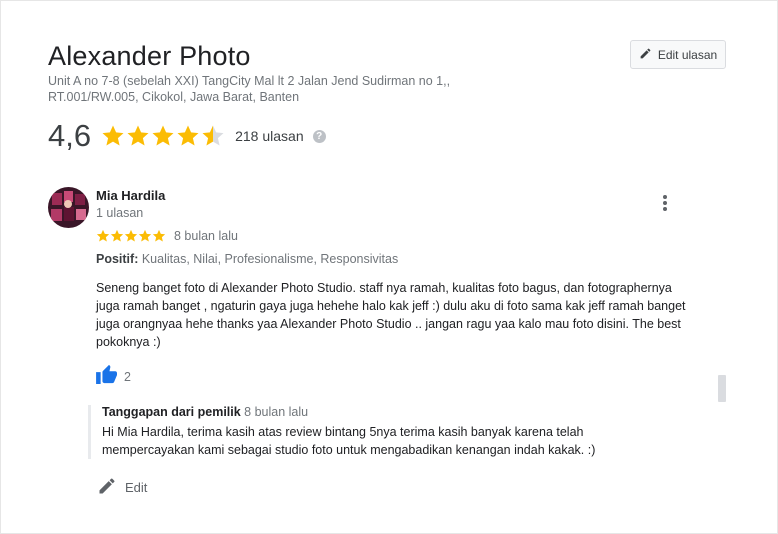 This screenshot has width=778, height=534. What do you see at coordinates (120, 213) in the screenshot?
I see `reviewer-review-count: 1 ulasan` at bounding box center [120, 213].